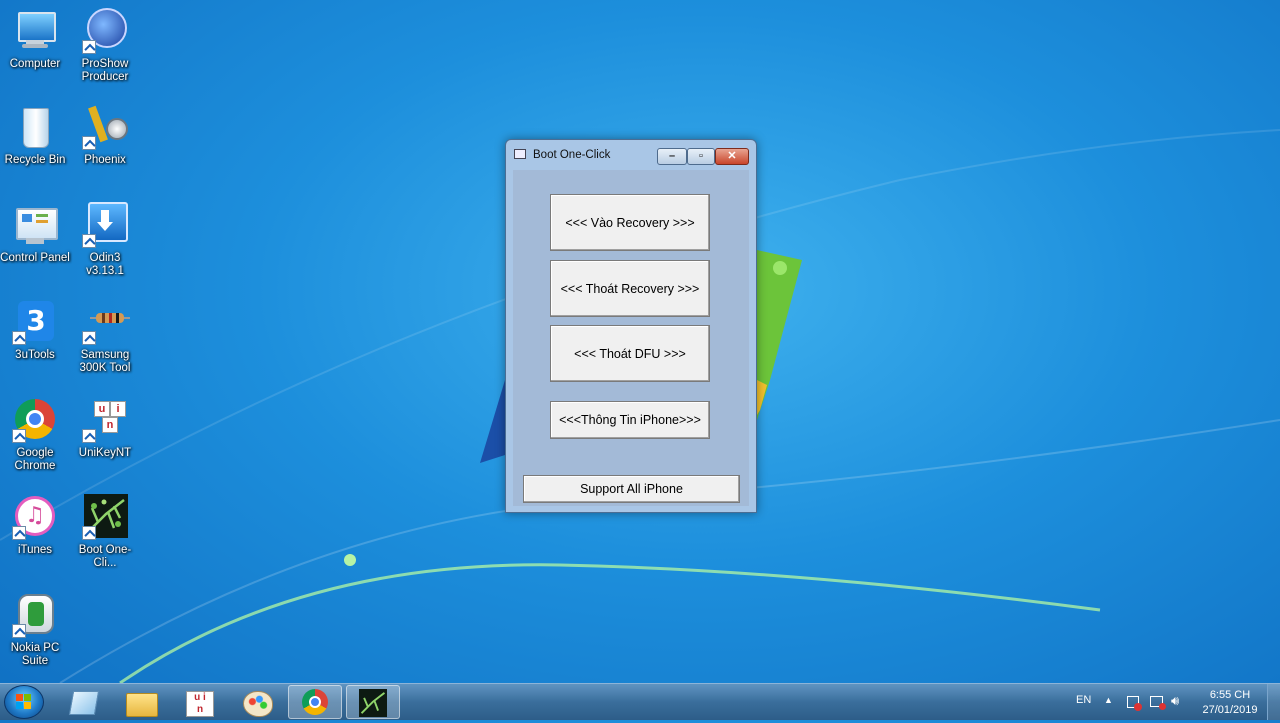  I want to click on desktop-icon-unikeynt: u i n UniKeyNT, so click(105, 428).